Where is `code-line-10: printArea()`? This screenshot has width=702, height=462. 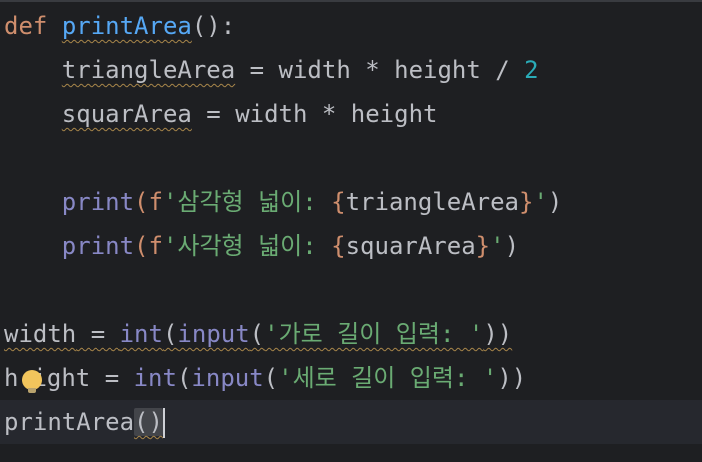 code-line-10: printArea() is located at coordinates (84, 422).